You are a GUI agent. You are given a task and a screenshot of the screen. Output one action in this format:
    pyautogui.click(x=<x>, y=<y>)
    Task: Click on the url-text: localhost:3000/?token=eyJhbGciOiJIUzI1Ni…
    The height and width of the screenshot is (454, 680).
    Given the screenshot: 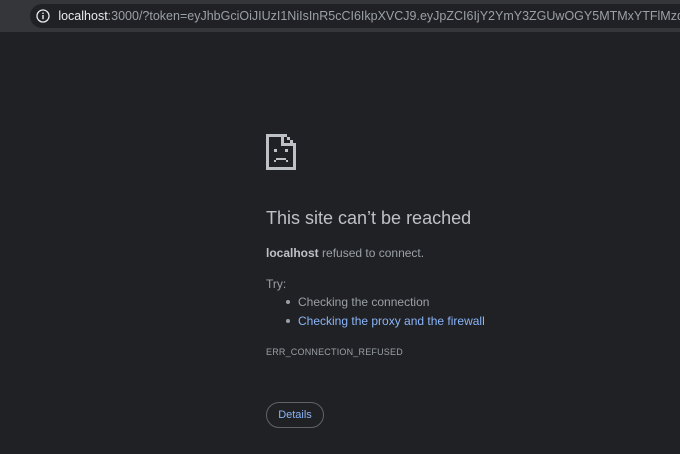 What is the action you would take?
    pyautogui.click(x=369, y=16)
    